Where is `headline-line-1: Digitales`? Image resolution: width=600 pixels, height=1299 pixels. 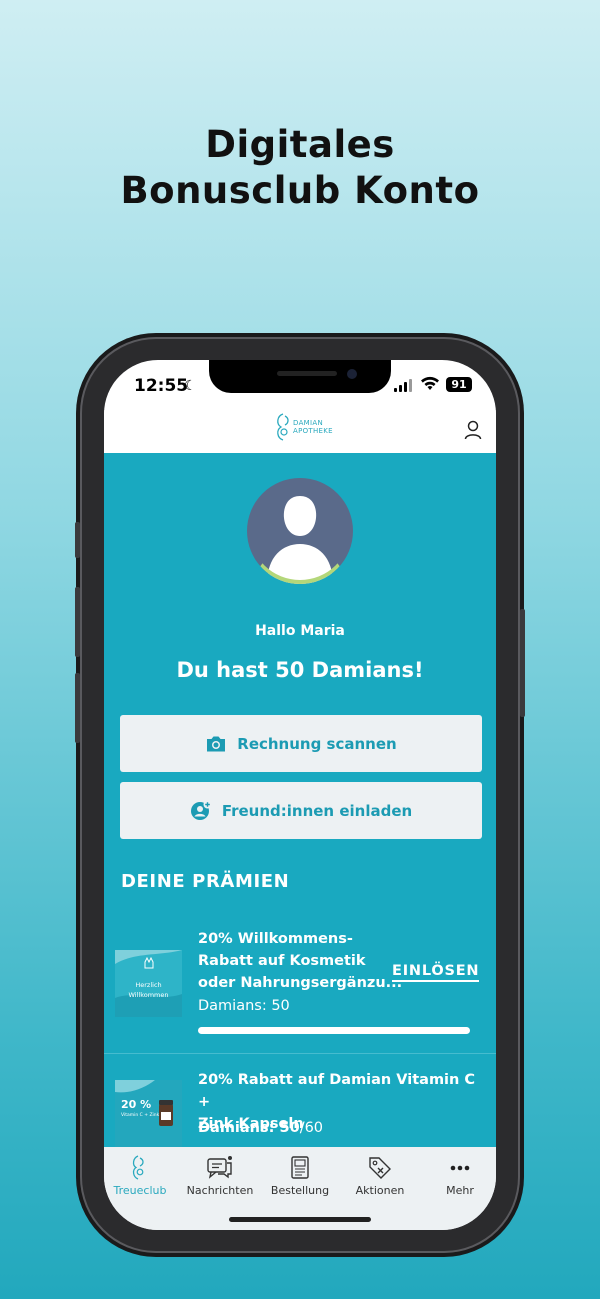 headline-line-1: Digitales is located at coordinates (300, 144).